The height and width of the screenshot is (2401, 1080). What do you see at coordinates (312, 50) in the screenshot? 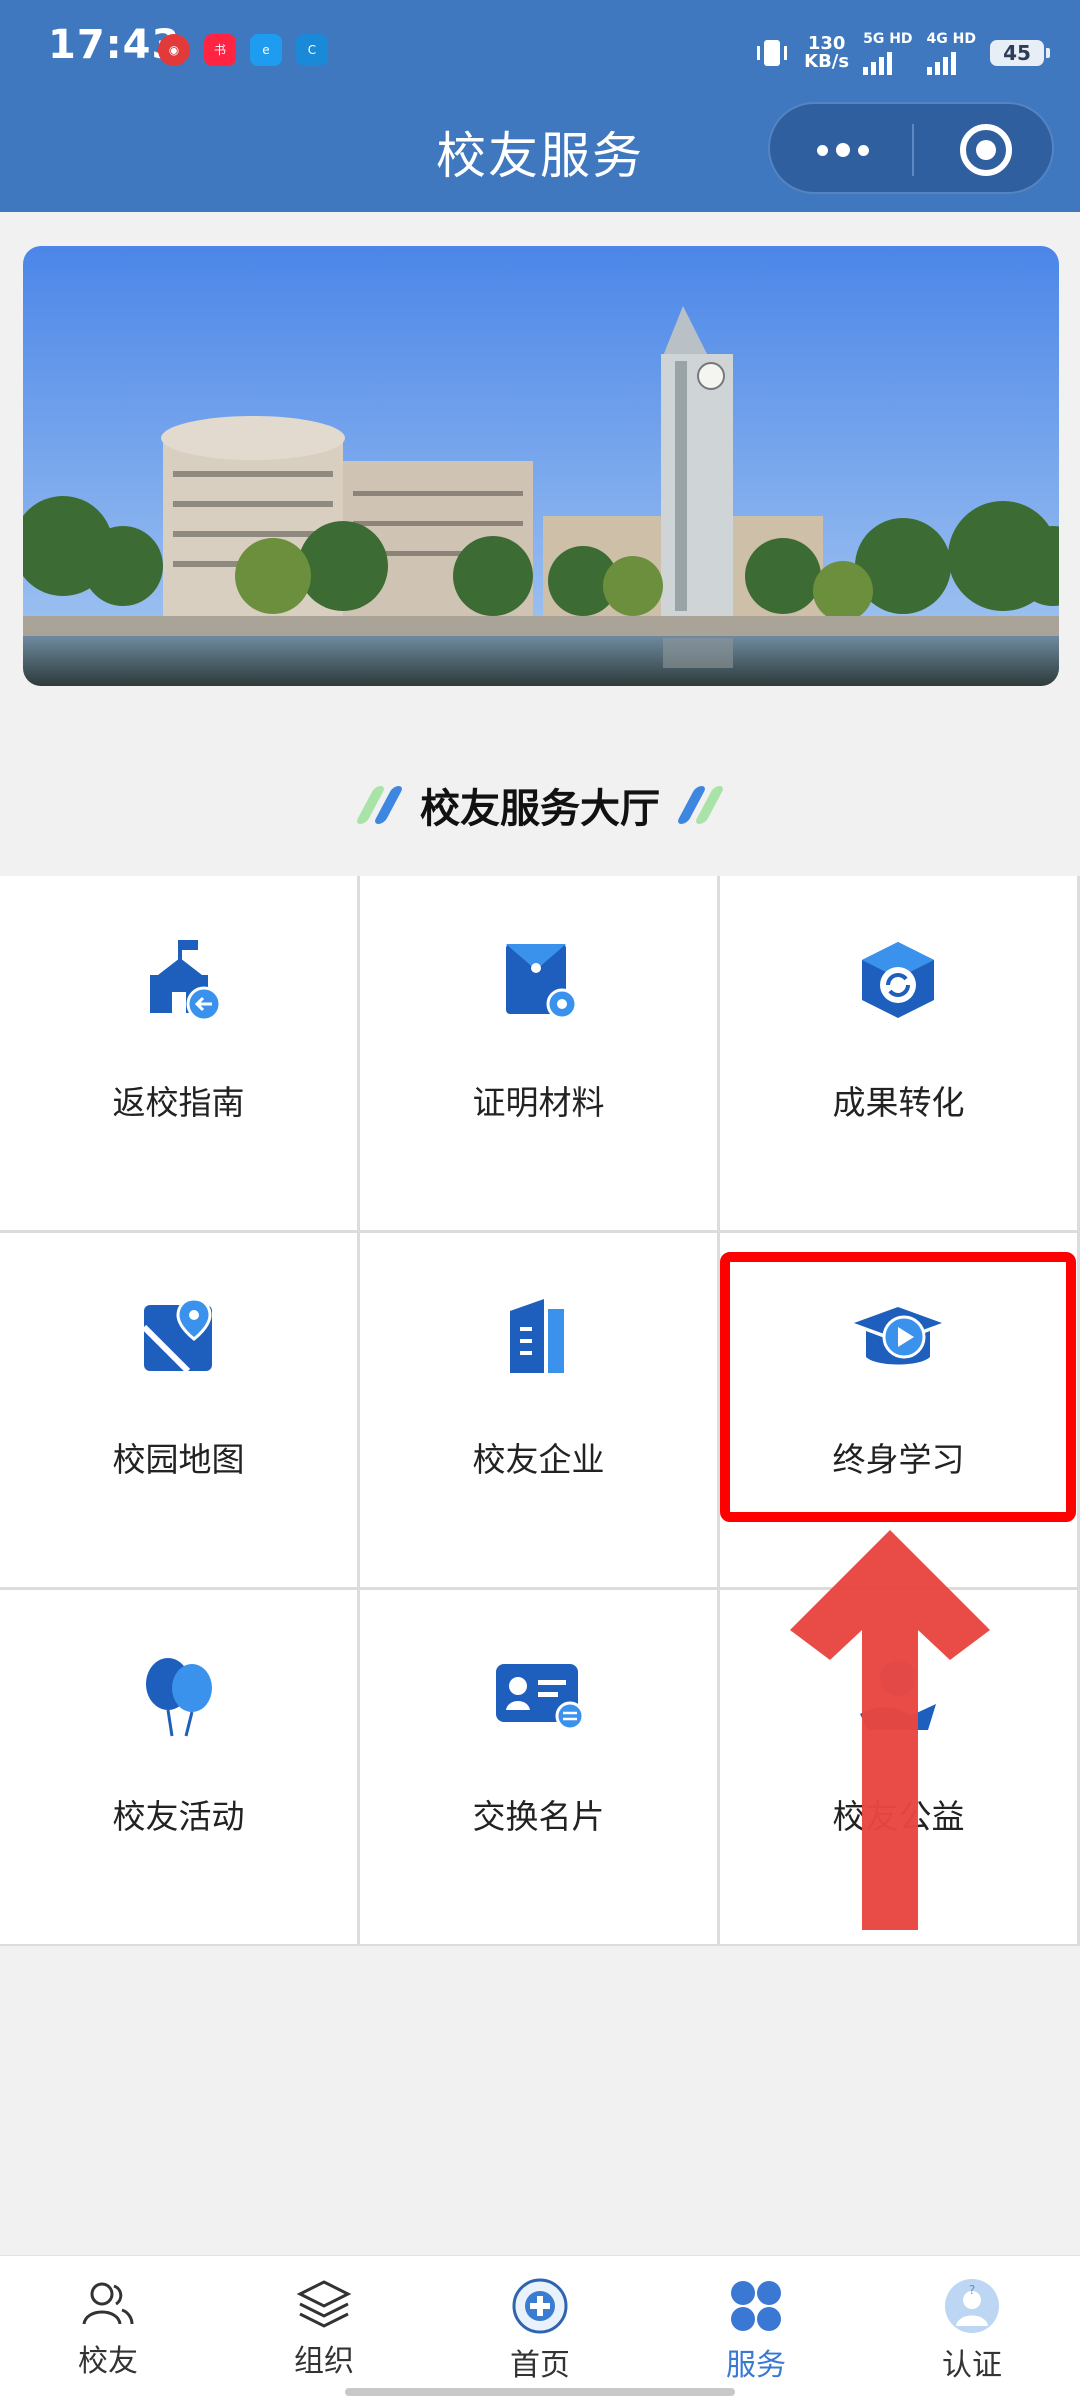
I see `app-c-icon: C` at bounding box center [312, 50].